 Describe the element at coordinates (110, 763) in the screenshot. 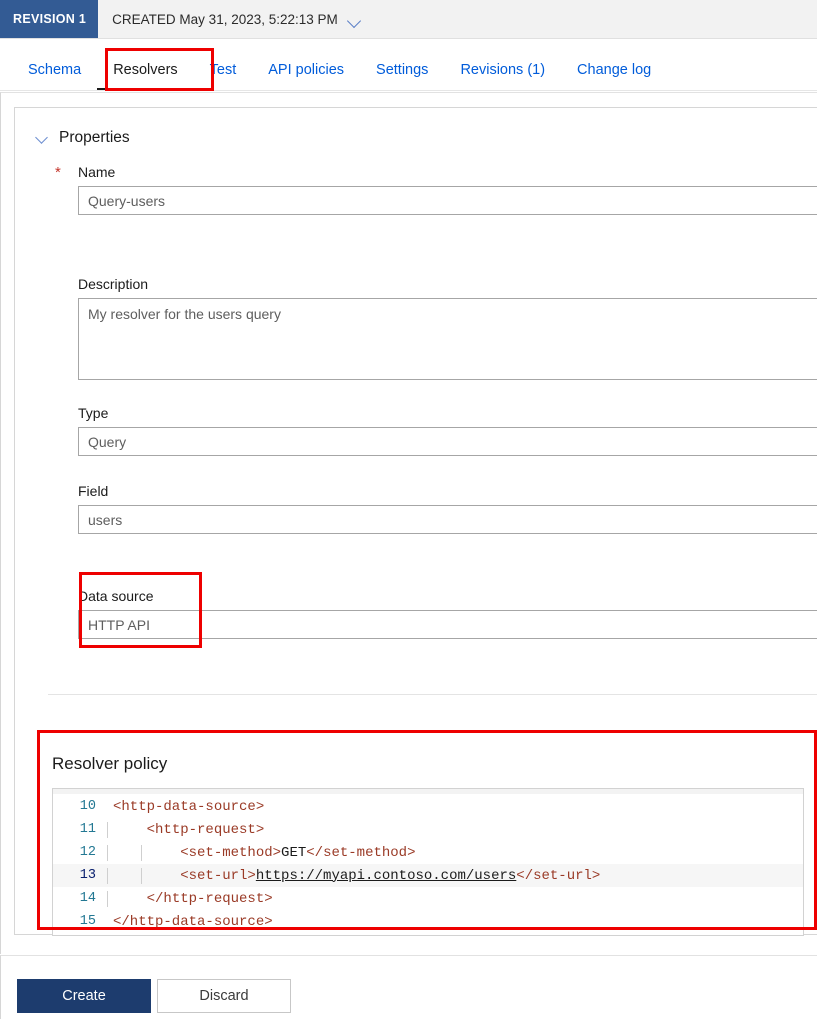

I see `resolver-policy-title: Resolver policy` at that location.